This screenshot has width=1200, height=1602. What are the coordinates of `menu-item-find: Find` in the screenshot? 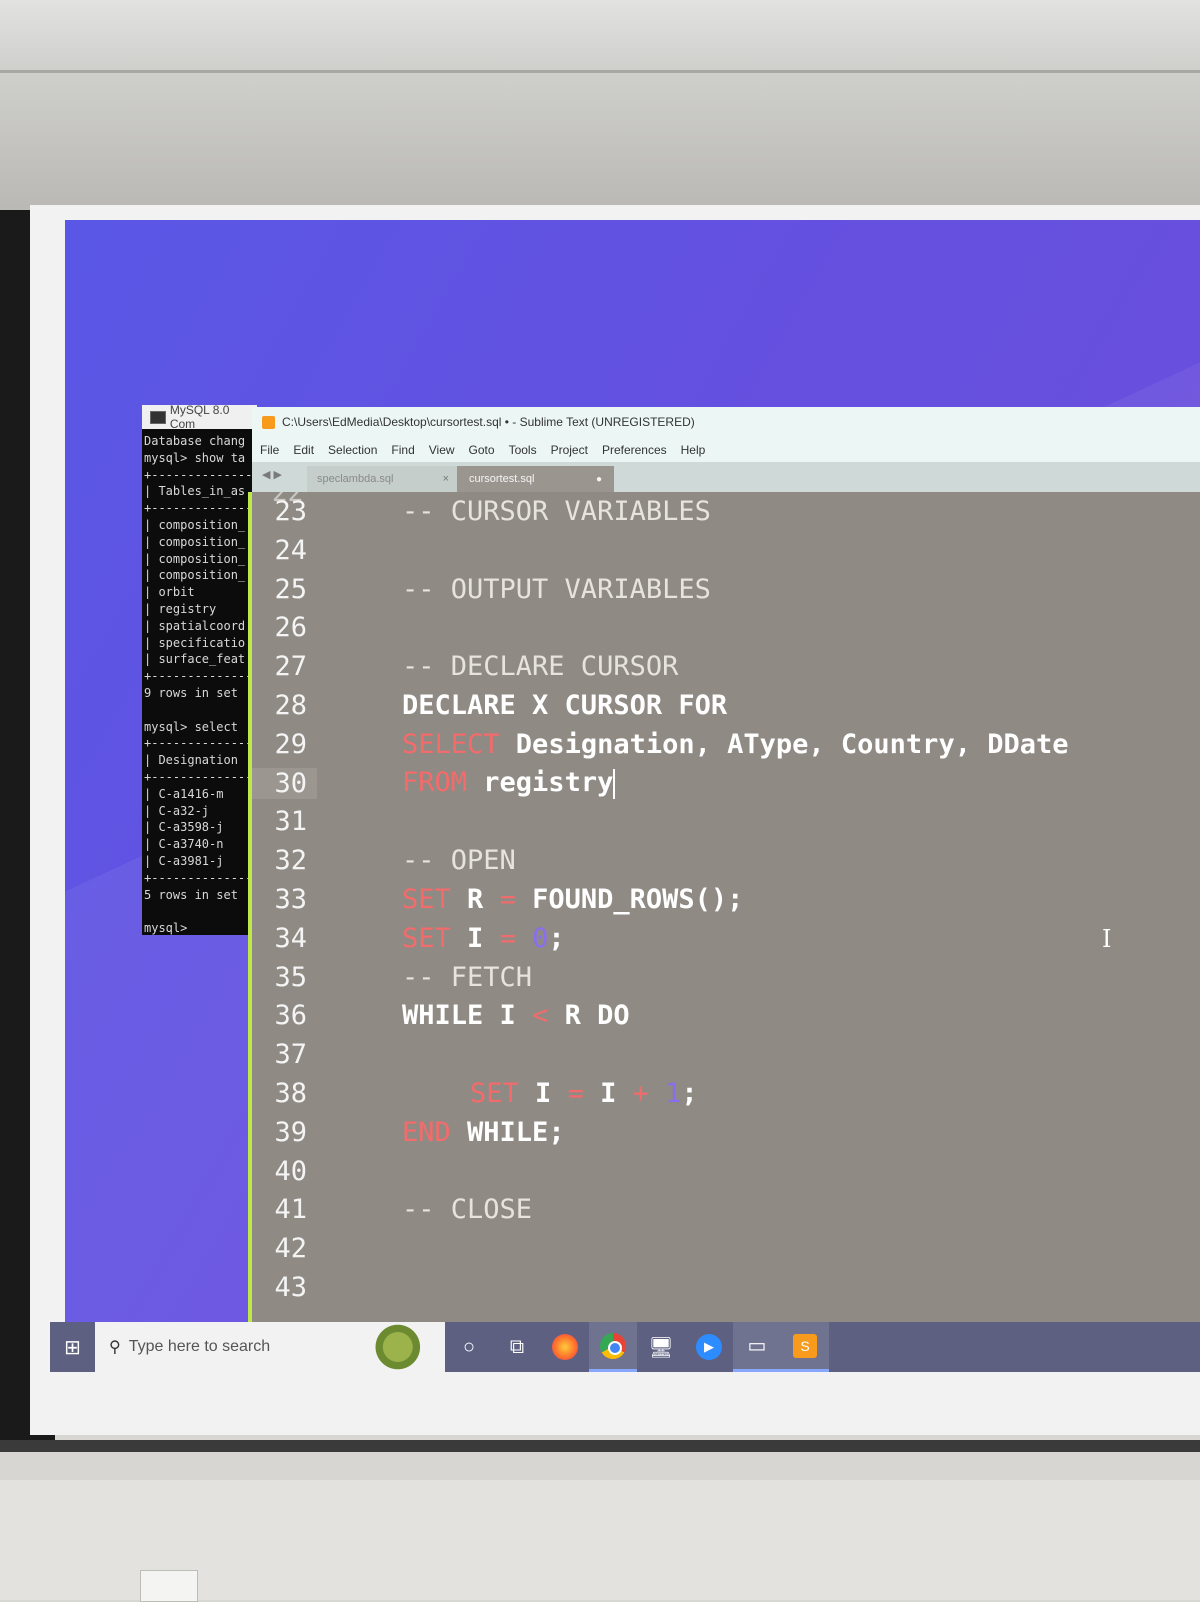 It's located at (402, 450).